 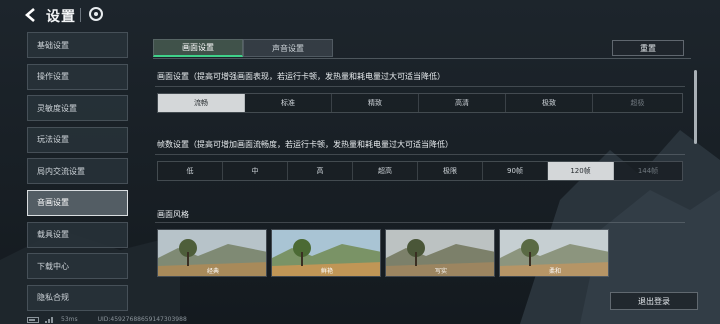 What do you see at coordinates (77, 139) in the screenshot?
I see `sidebar-item-gameplay: 玩法设置` at bounding box center [77, 139].